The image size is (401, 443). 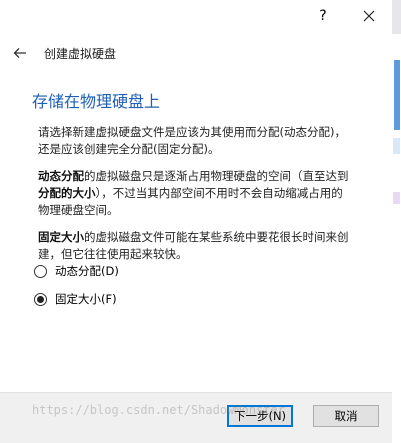 What do you see at coordinates (196, 417) in the screenshot?
I see `button-bar: 下一步(N) 取消` at bounding box center [196, 417].